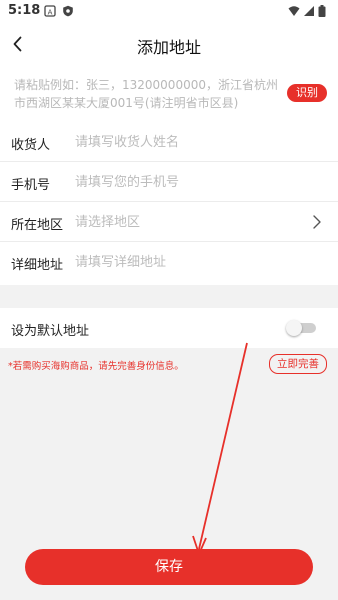 The image size is (338, 600). I want to click on phone-row: 手机号, so click(169, 182).